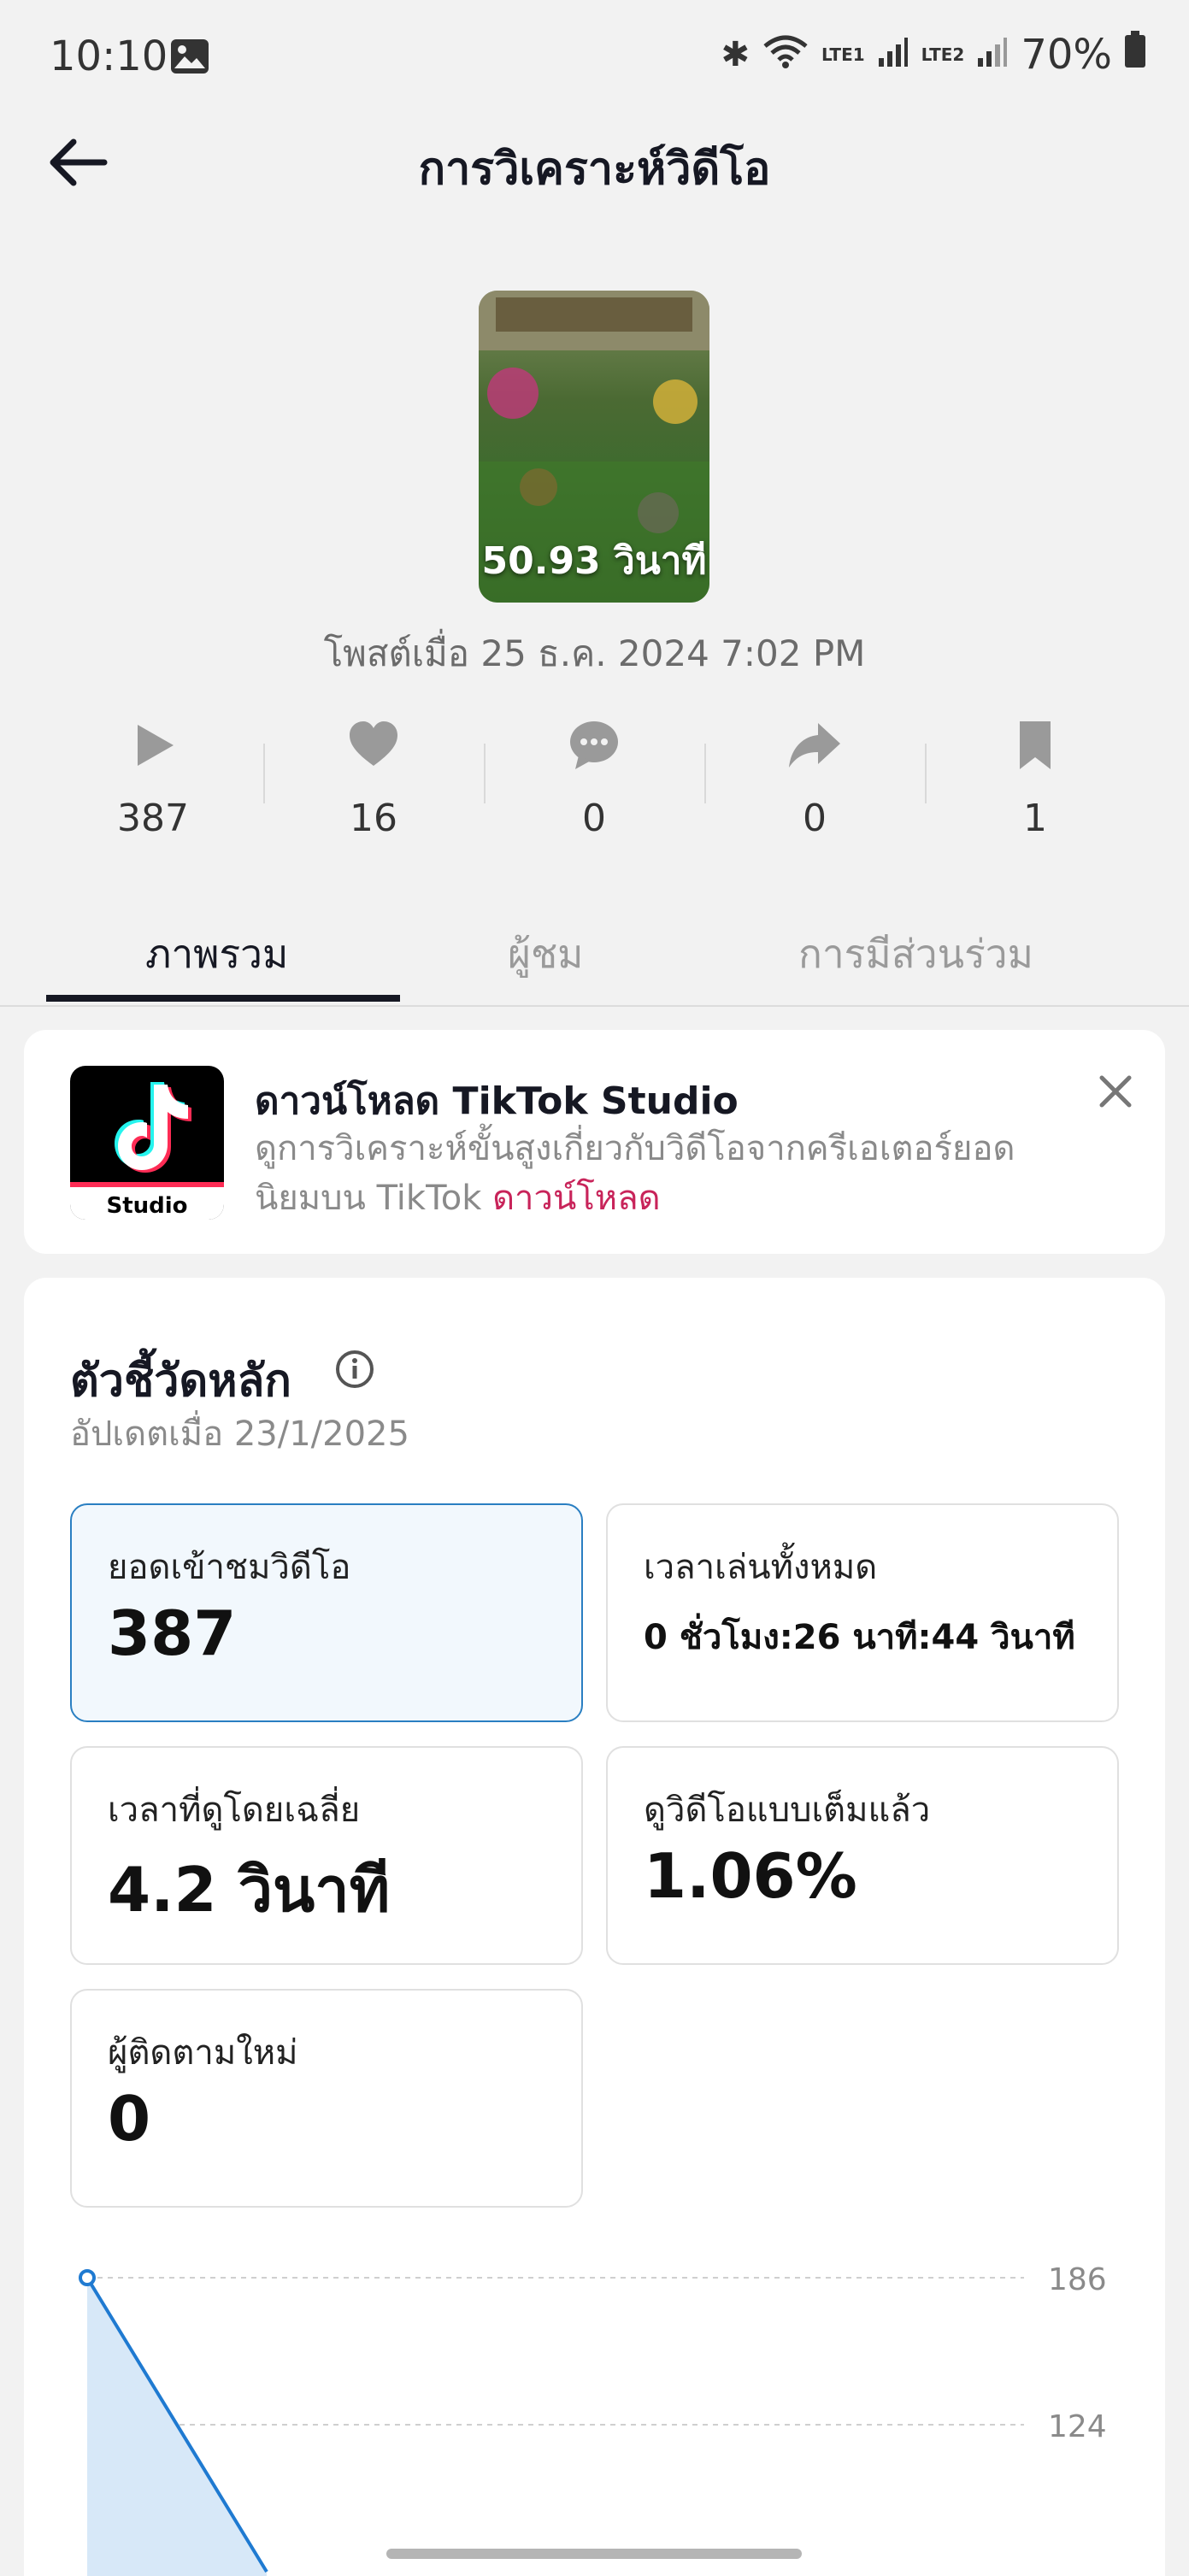 This screenshot has height=2576, width=1189. Describe the element at coordinates (815, 818) in the screenshot. I see `stat-shares-value: 0` at that location.